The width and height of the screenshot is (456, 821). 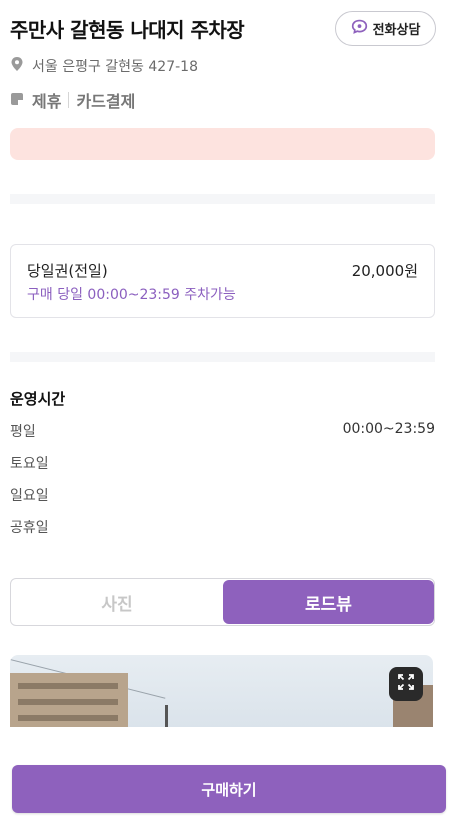 I want to click on location-pin-icon, so click(x=17, y=66).